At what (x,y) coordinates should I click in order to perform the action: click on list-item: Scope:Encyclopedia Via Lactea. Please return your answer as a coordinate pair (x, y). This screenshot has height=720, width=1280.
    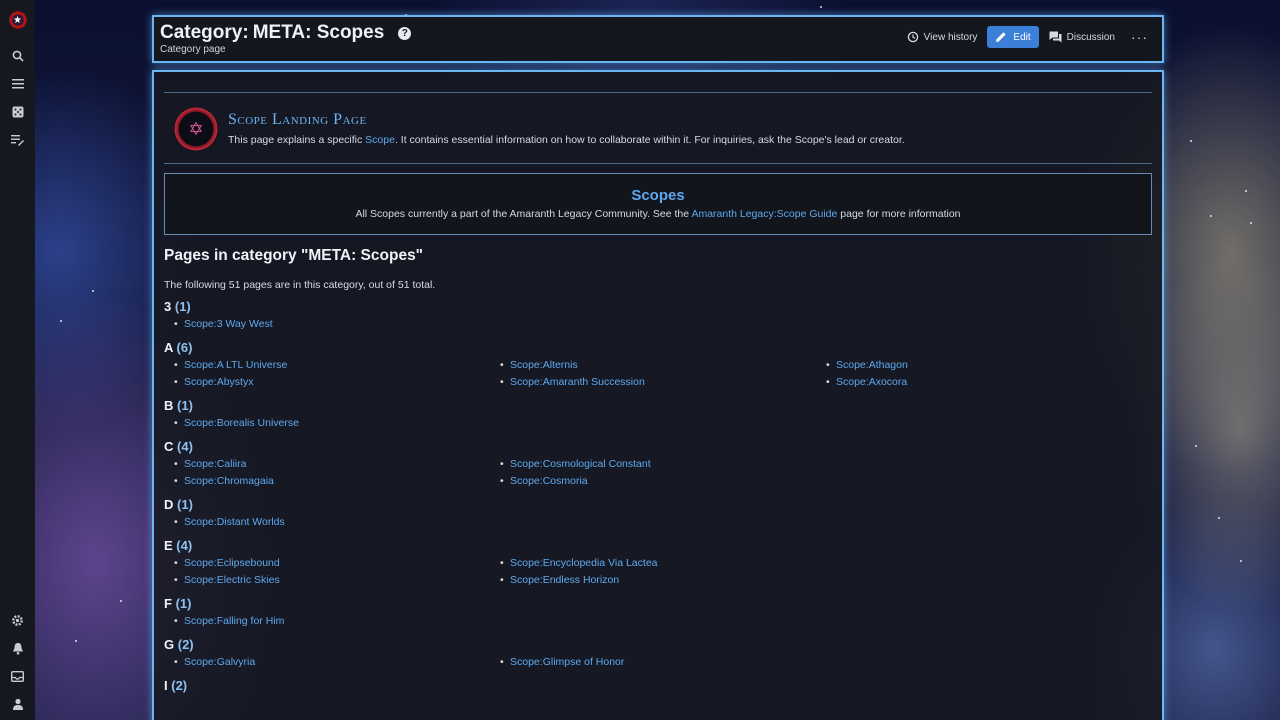
    Looking at the image, I should click on (663, 563).